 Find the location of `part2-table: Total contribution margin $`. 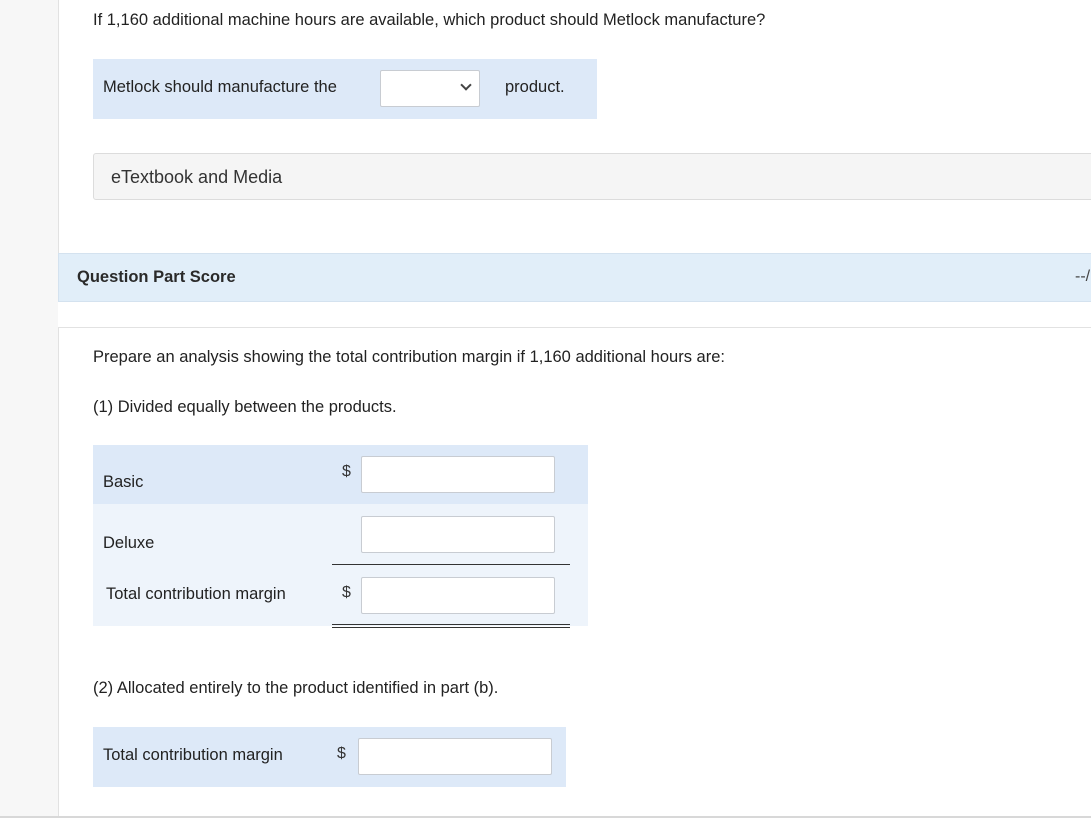

part2-table: Total contribution margin $ is located at coordinates (329, 757).